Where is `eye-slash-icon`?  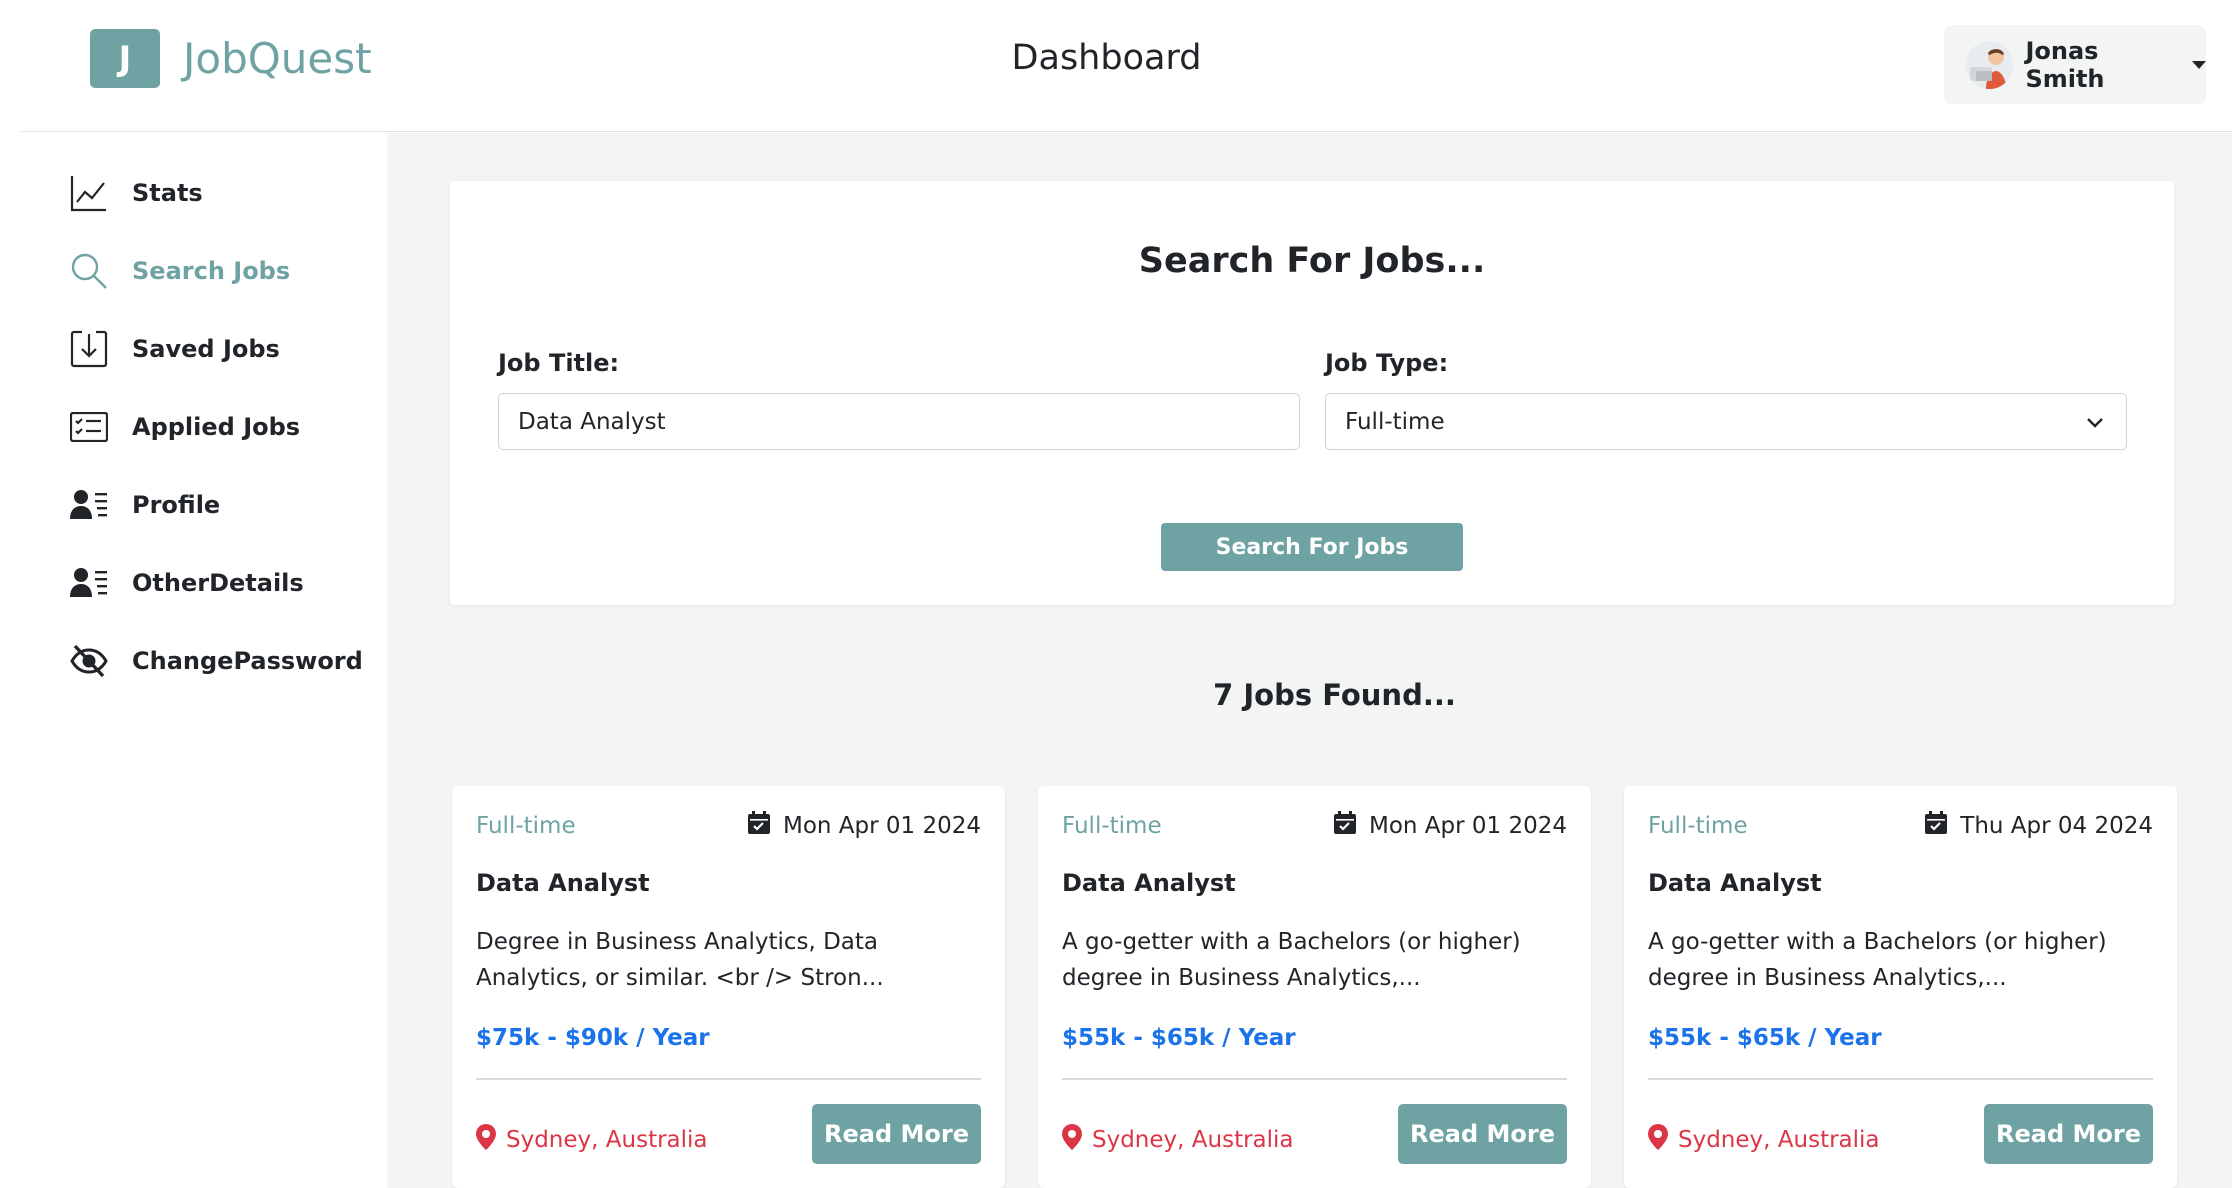
eye-slash-icon is located at coordinates (89, 661).